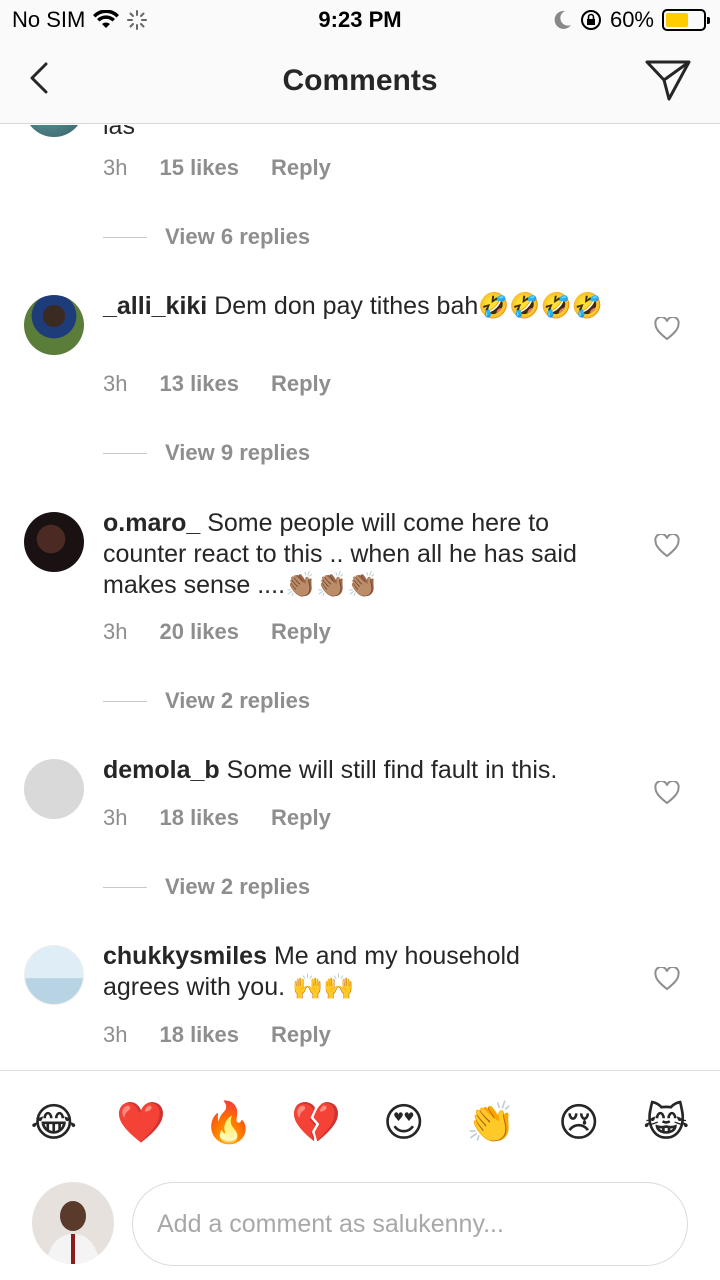 This screenshot has height=1280, width=720. What do you see at coordinates (199, 168) in the screenshot?
I see `comment-likes: 15 likes` at bounding box center [199, 168].